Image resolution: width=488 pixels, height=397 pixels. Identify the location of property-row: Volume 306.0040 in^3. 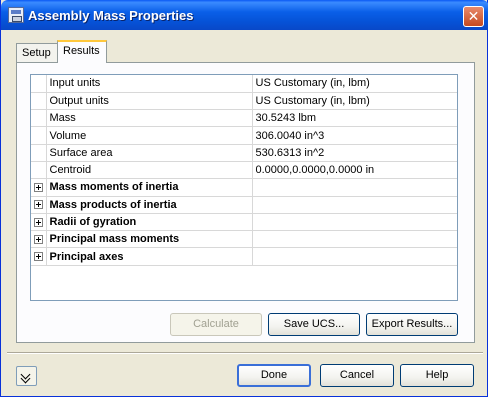
(244, 135).